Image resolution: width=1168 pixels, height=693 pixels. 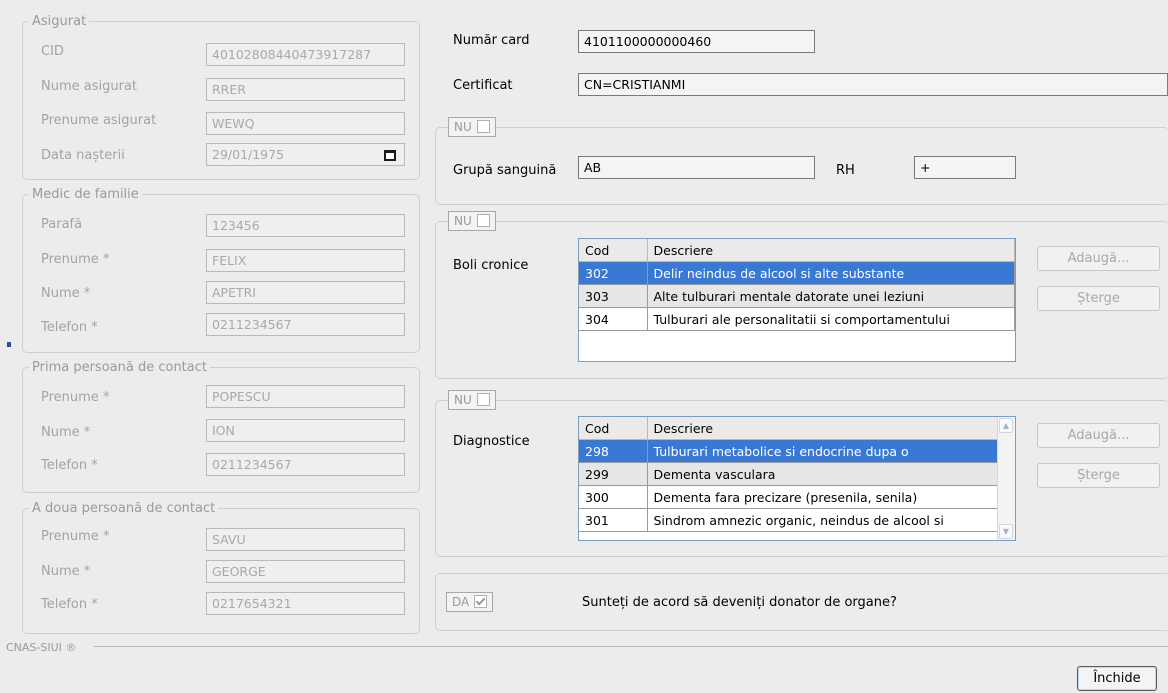 I want to click on doctor-first-name-label: Prenume *, so click(x=75, y=259).